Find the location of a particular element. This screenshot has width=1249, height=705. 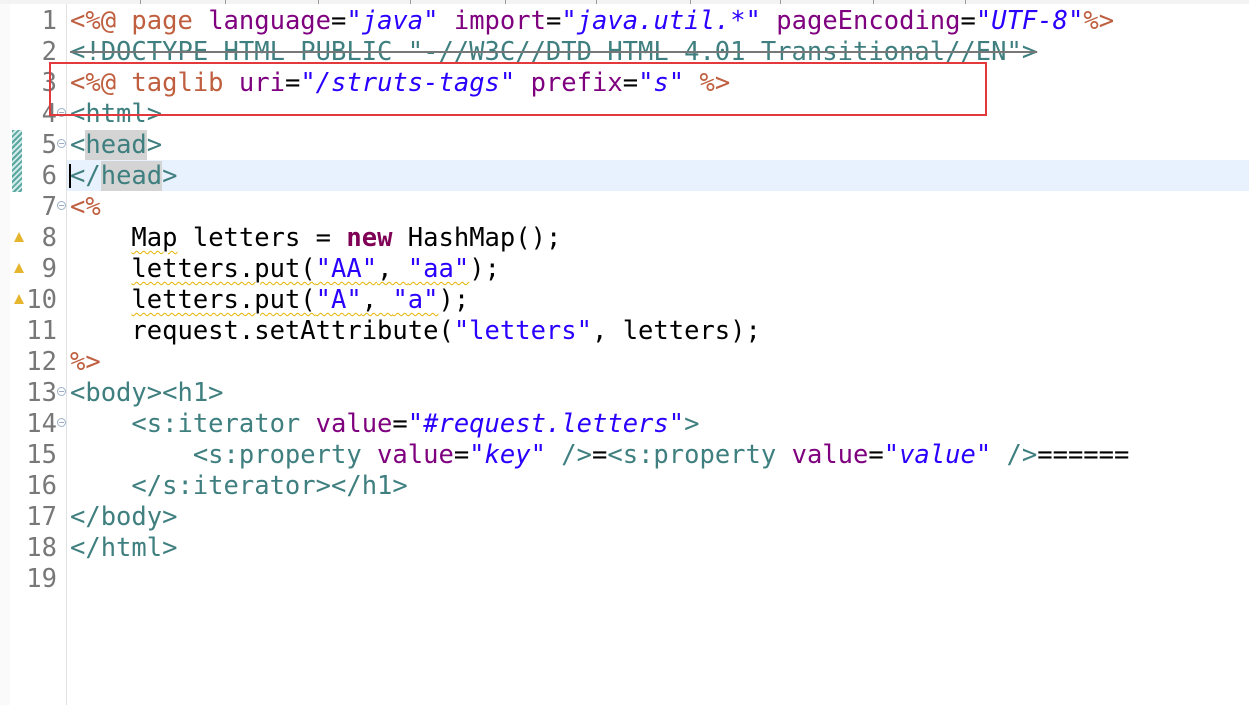

code-text: <head> is located at coordinates (116, 145).